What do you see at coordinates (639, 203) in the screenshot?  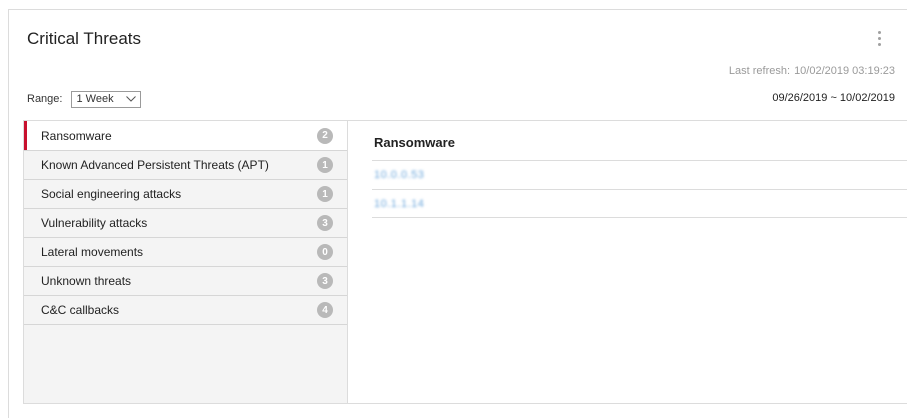 I see `host-row: 10.1.1.14` at bounding box center [639, 203].